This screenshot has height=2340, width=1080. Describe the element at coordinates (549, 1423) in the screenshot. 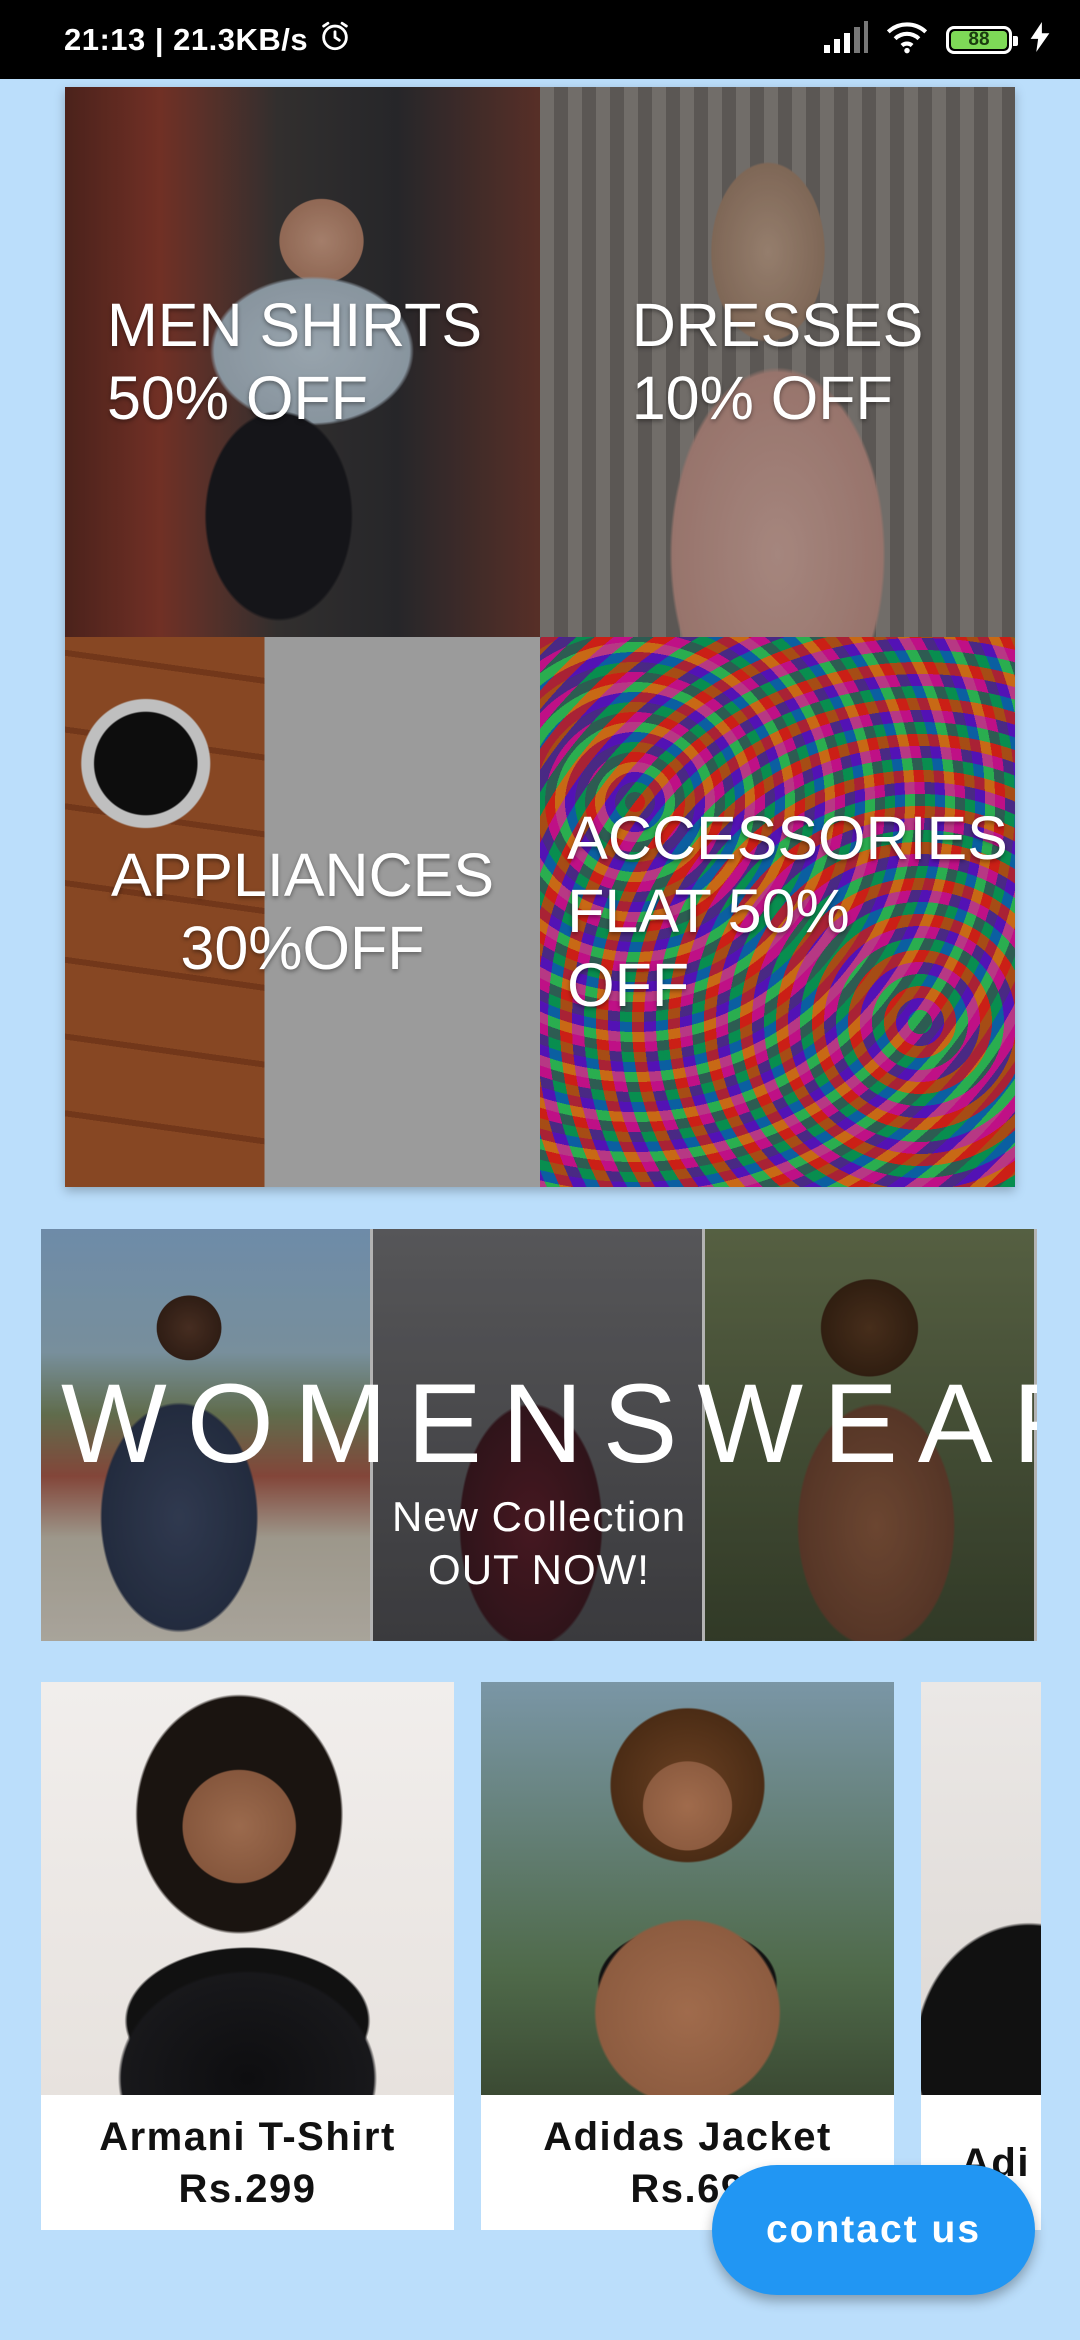

I see `banner-title: WOMENSWEAR` at that location.